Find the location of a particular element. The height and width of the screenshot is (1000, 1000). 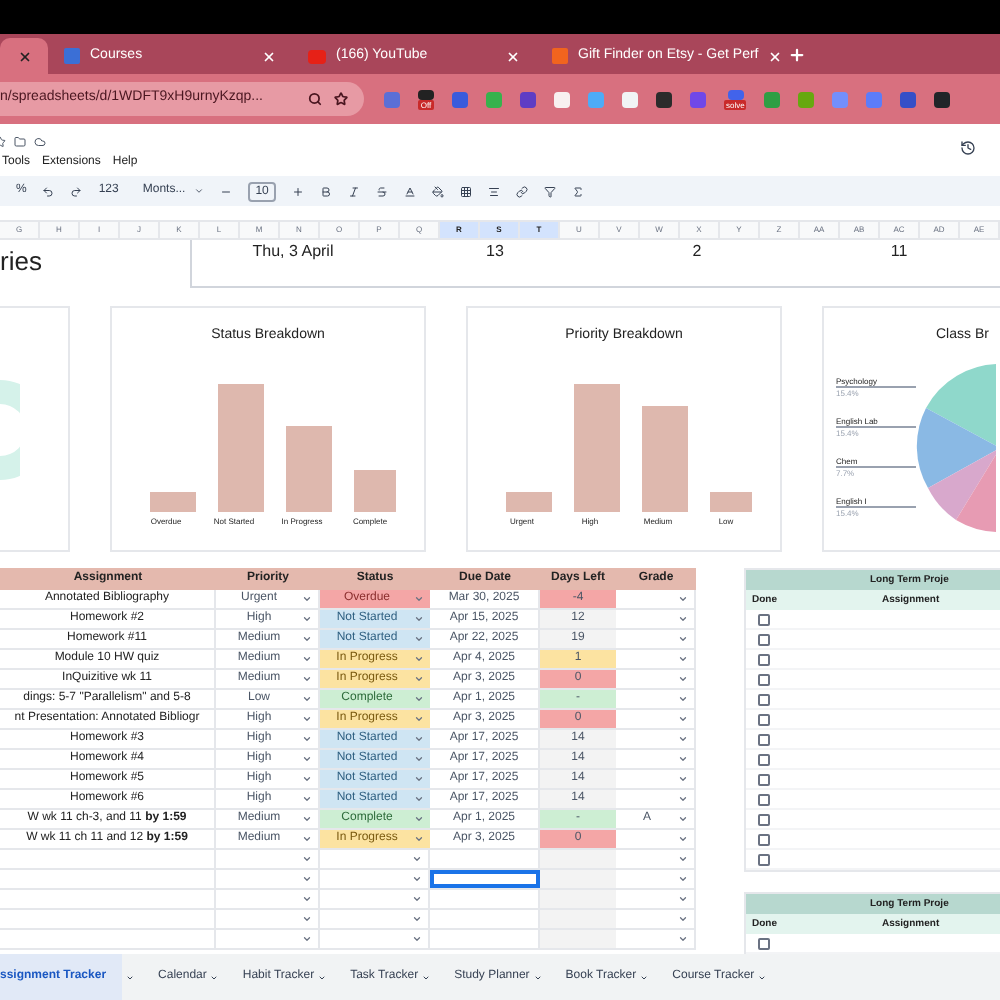

link-icon is located at coordinates (522, 191).